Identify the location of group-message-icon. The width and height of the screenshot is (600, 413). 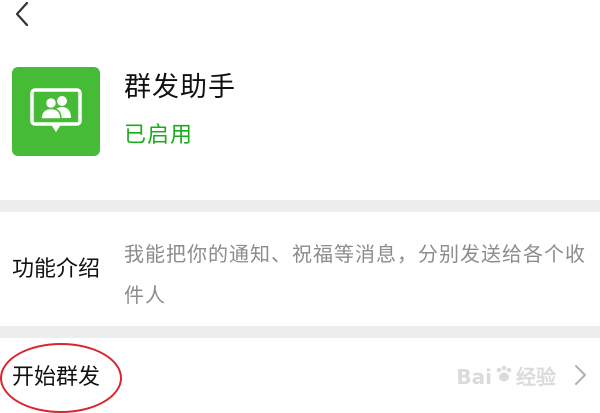
(56, 111).